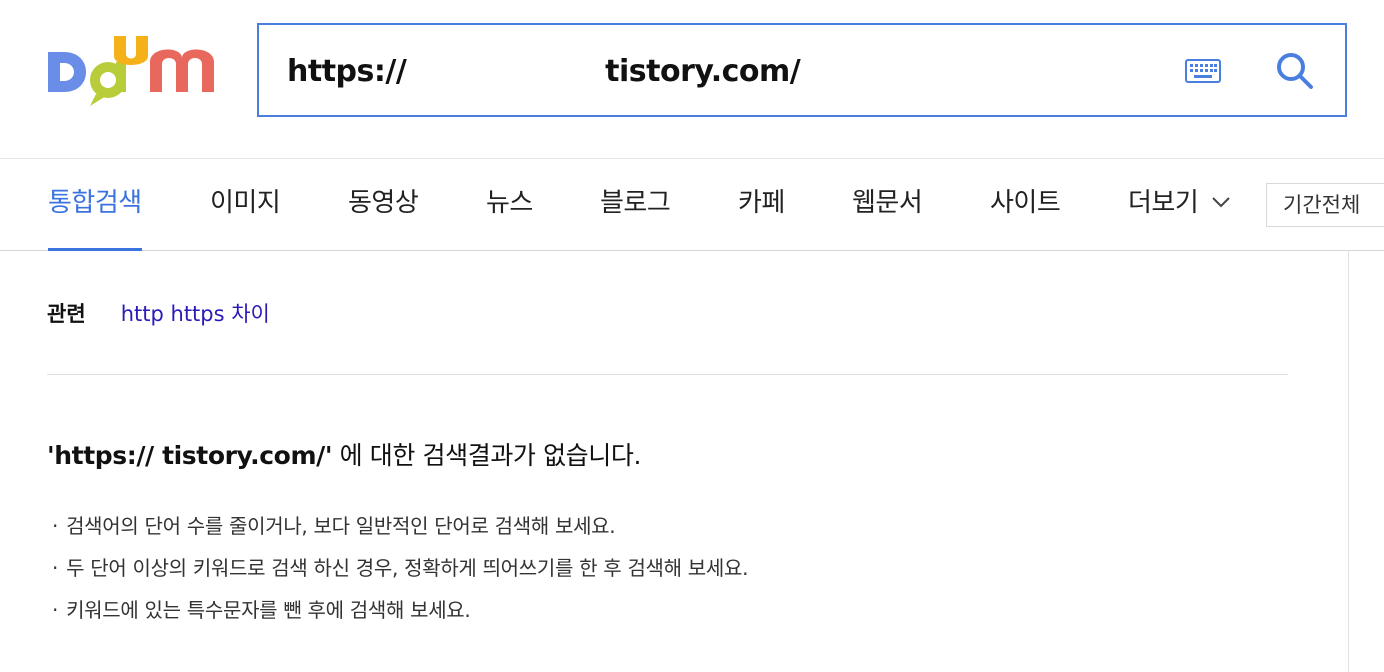  Describe the element at coordinates (1163, 203) in the screenshot. I see `tab-more-label: 더보기` at that location.